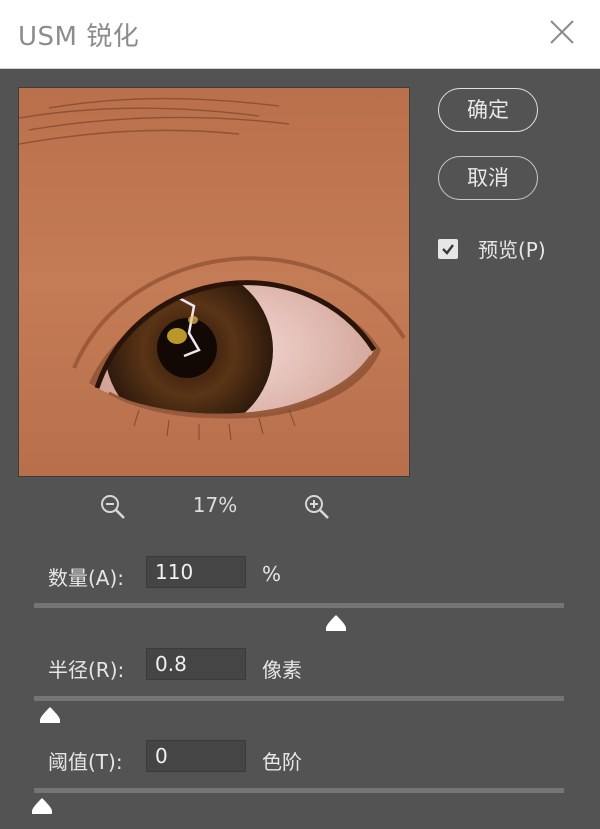 This screenshot has height=829, width=600. What do you see at coordinates (282, 762) in the screenshot?
I see `threshold-unit: 色阶` at bounding box center [282, 762].